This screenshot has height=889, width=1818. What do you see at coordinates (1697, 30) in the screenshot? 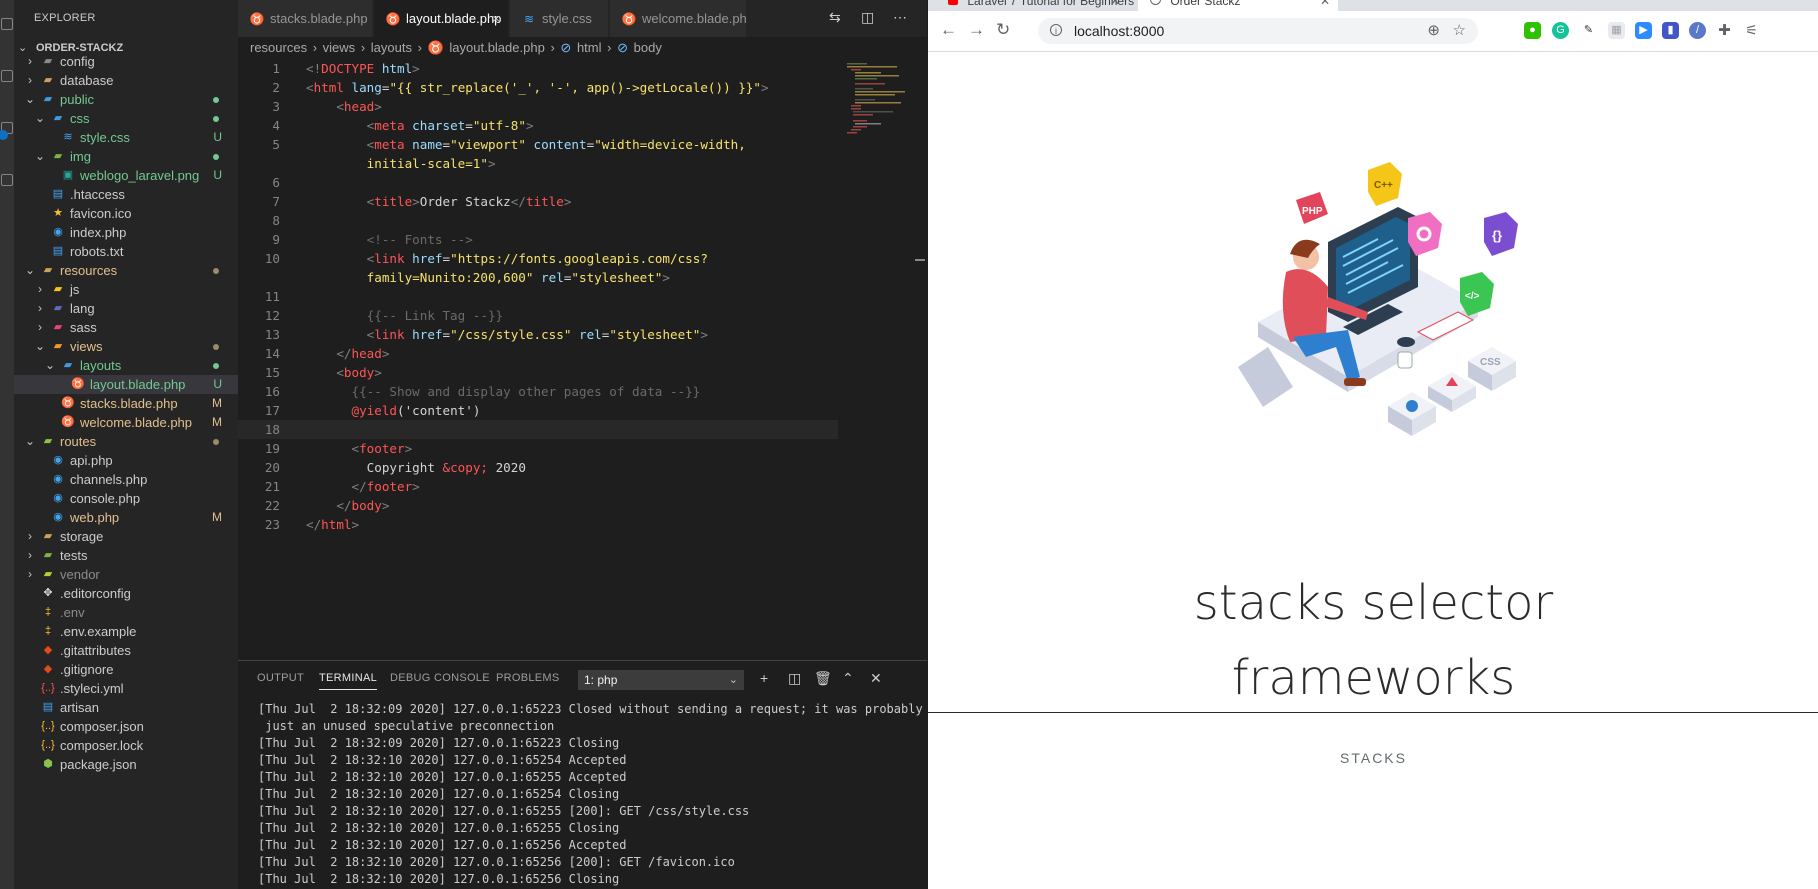
I see `extension-icon: /` at bounding box center [1697, 30].